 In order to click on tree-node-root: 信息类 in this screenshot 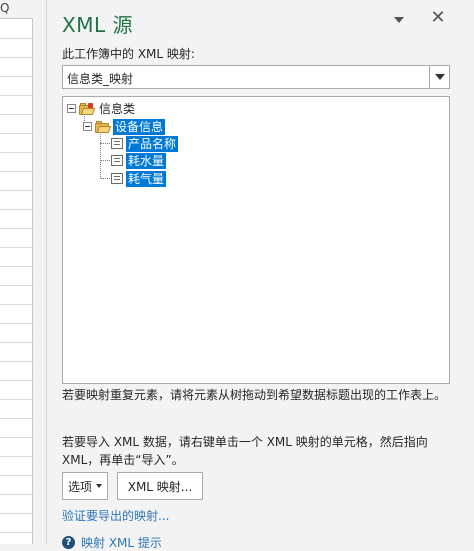, I will do `click(102, 108)`.